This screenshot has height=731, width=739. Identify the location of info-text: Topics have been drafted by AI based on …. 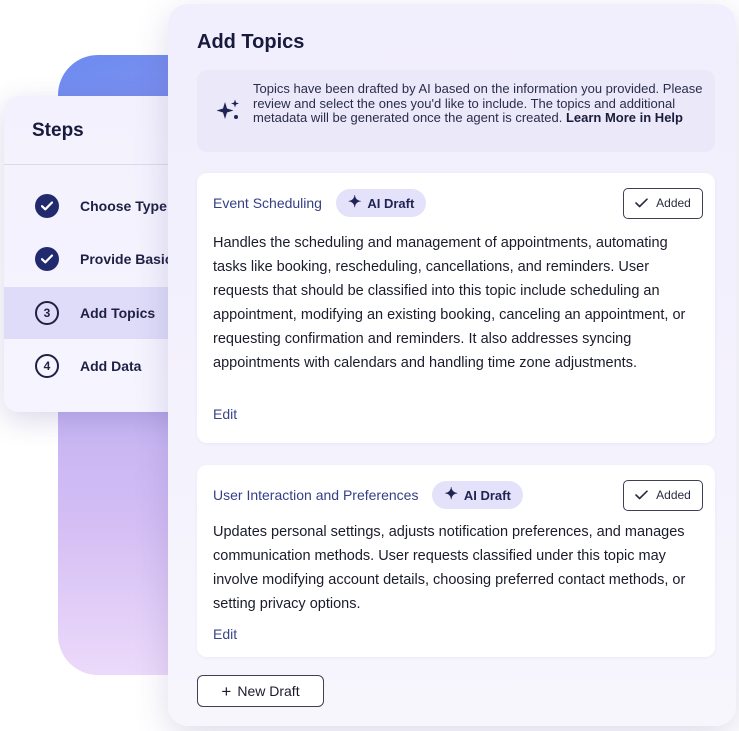
(478, 103).